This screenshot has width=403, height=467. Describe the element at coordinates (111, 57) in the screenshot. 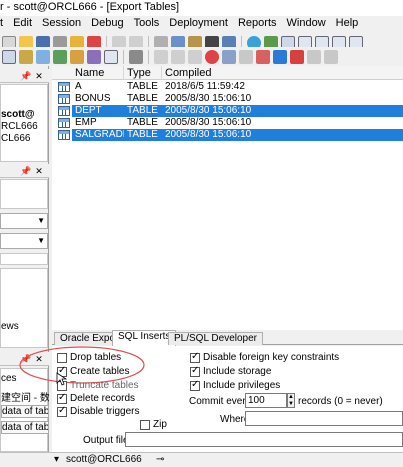

I see `grid-icon` at that location.